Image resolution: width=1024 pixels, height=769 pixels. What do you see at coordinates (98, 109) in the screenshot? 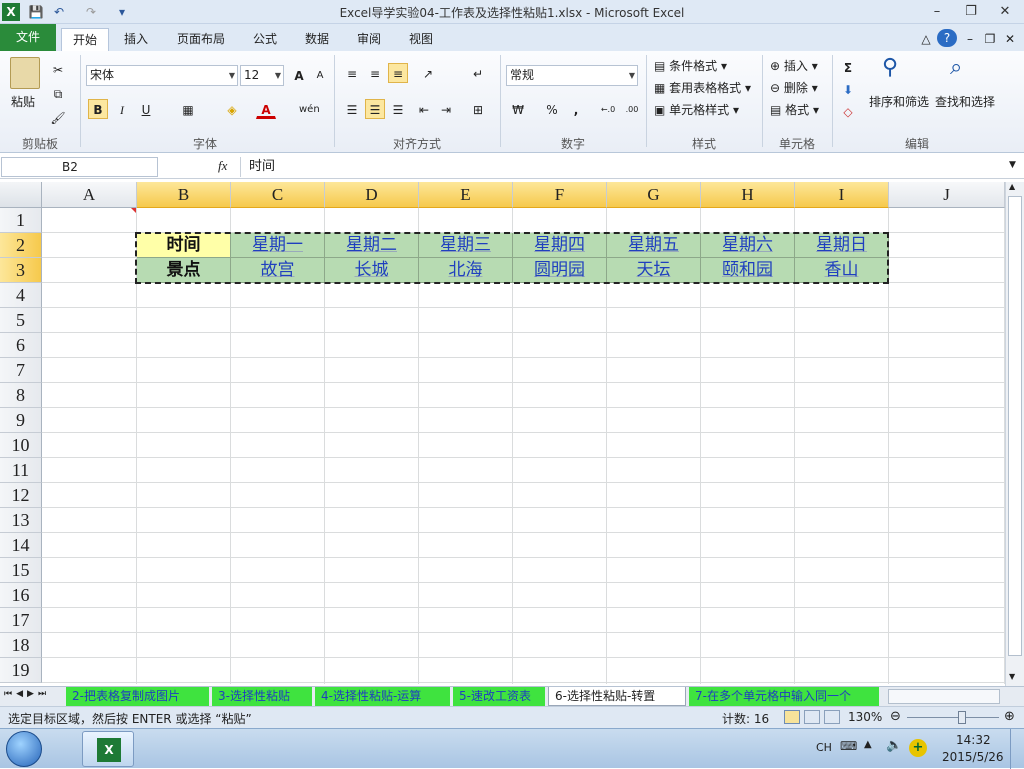
I see `bold-button: B` at bounding box center [98, 109].